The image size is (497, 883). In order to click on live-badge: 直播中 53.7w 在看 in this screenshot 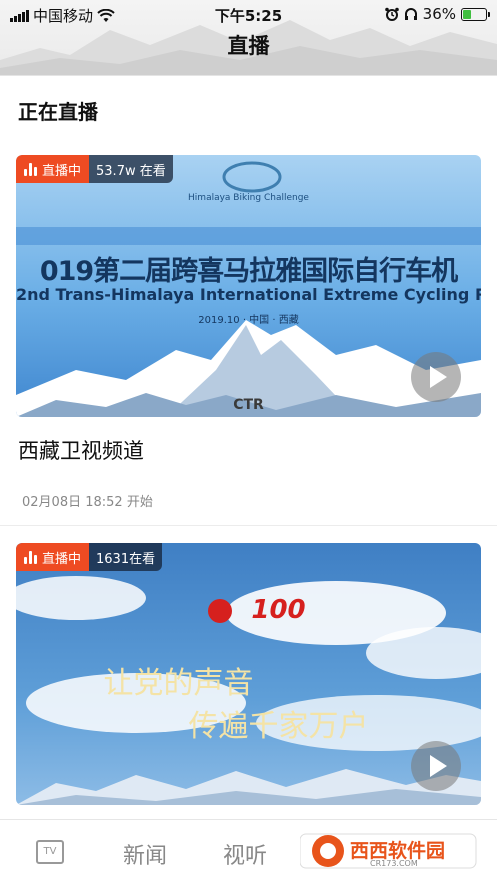, I will do `click(94, 169)`.